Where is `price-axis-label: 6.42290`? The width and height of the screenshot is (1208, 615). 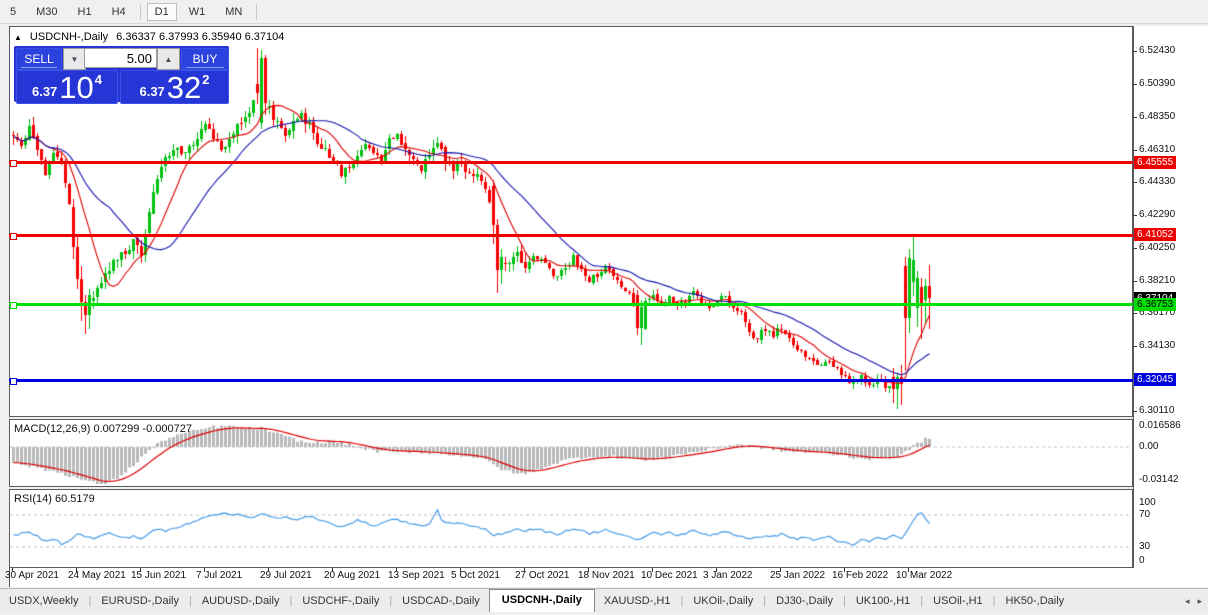
price-axis-label: 6.42290 is located at coordinates (1157, 214).